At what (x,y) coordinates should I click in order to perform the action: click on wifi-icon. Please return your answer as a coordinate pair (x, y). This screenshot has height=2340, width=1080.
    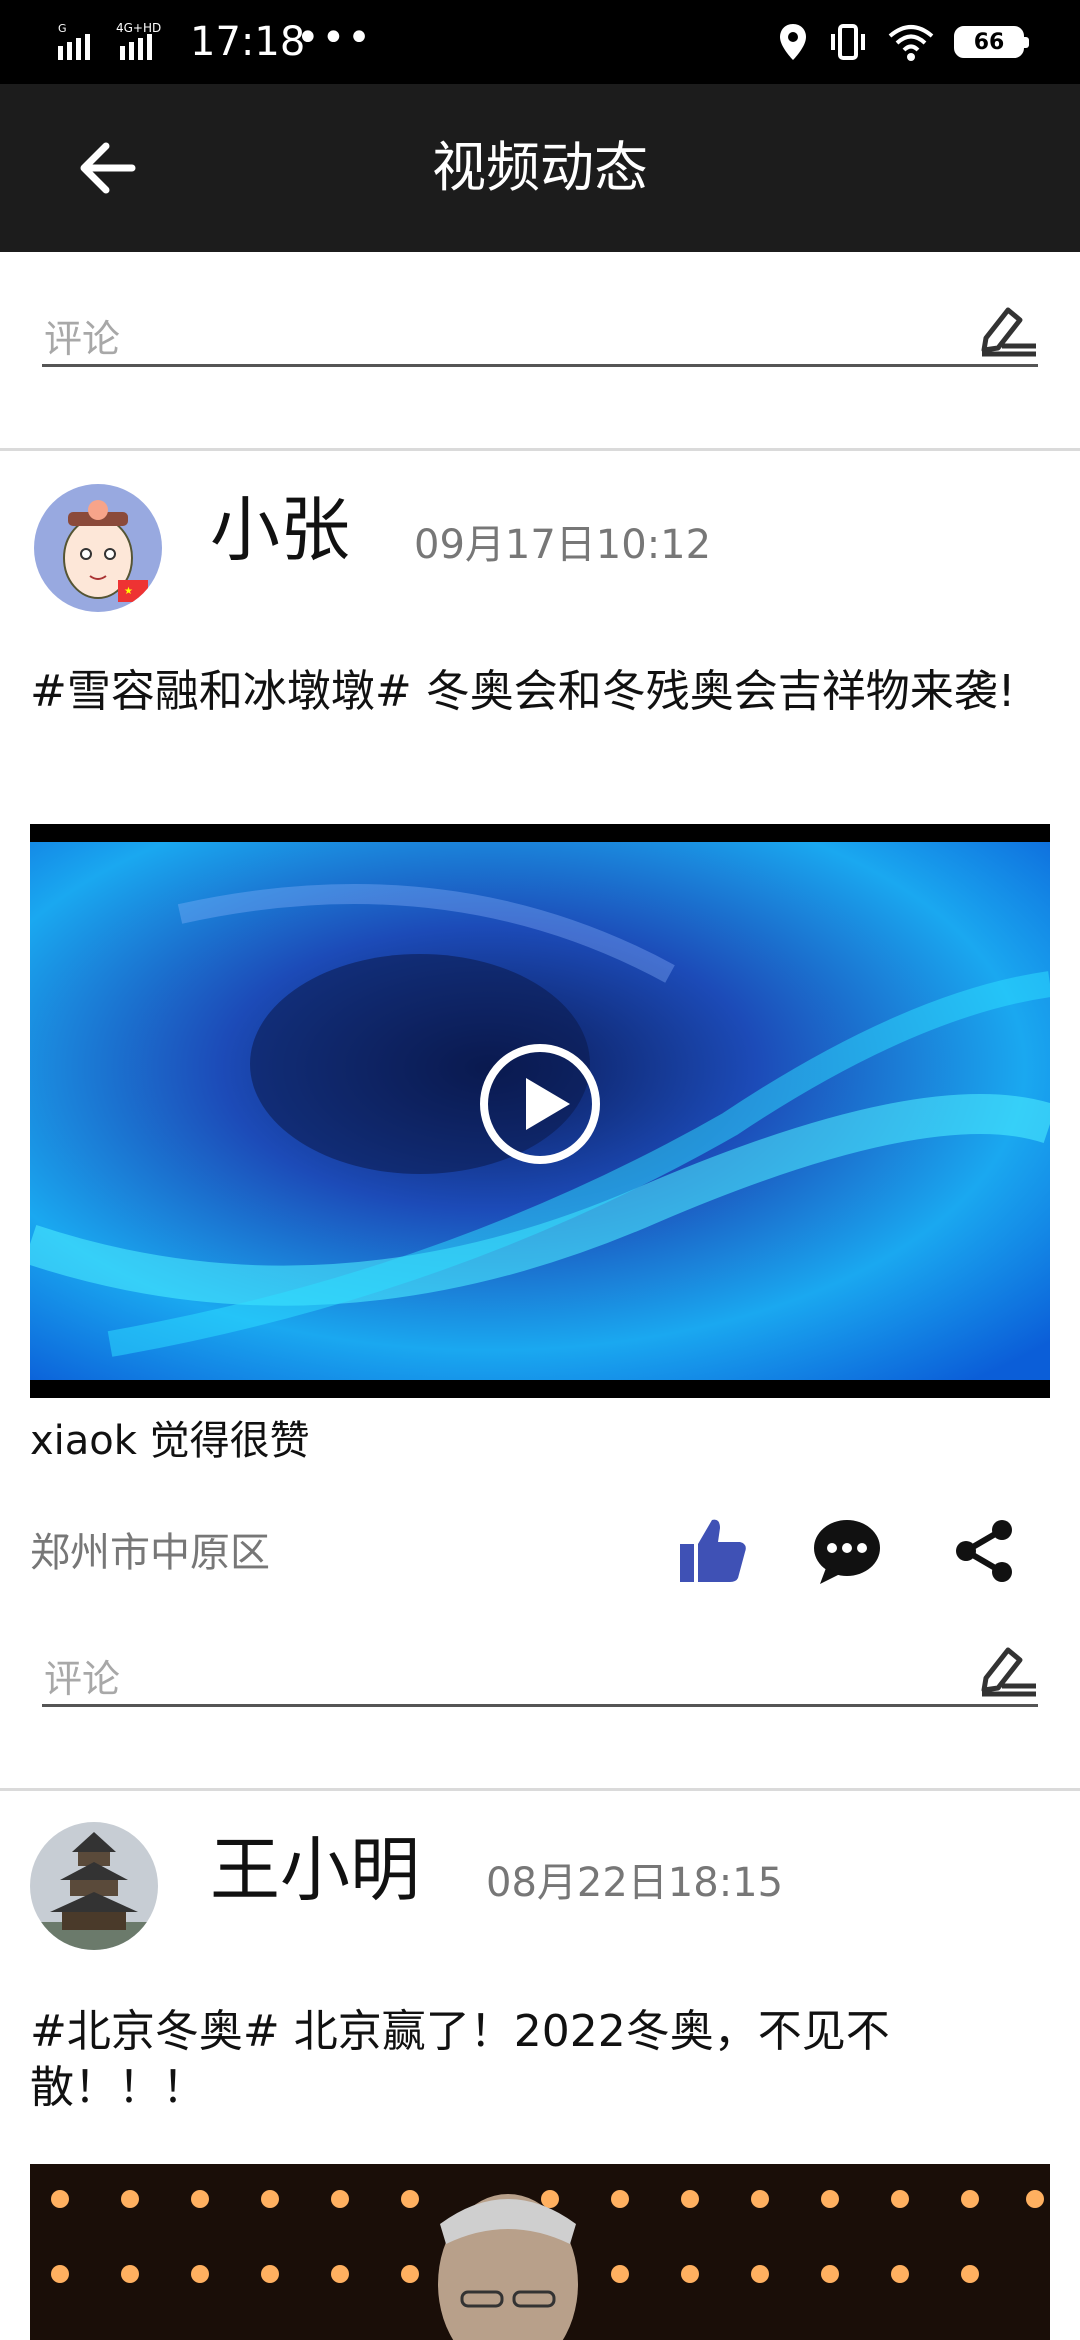
    Looking at the image, I should click on (911, 43).